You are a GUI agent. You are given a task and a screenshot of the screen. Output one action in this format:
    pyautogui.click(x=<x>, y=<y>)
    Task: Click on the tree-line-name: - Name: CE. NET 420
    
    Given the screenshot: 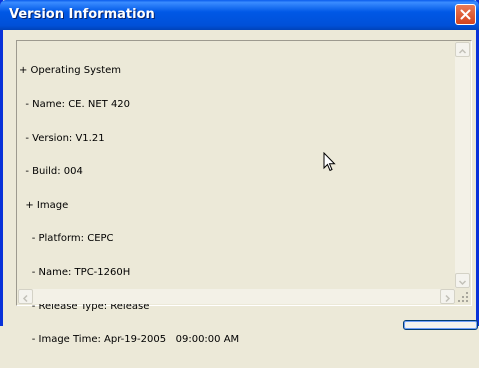 What is the action you would take?
    pyautogui.click(x=75, y=104)
    